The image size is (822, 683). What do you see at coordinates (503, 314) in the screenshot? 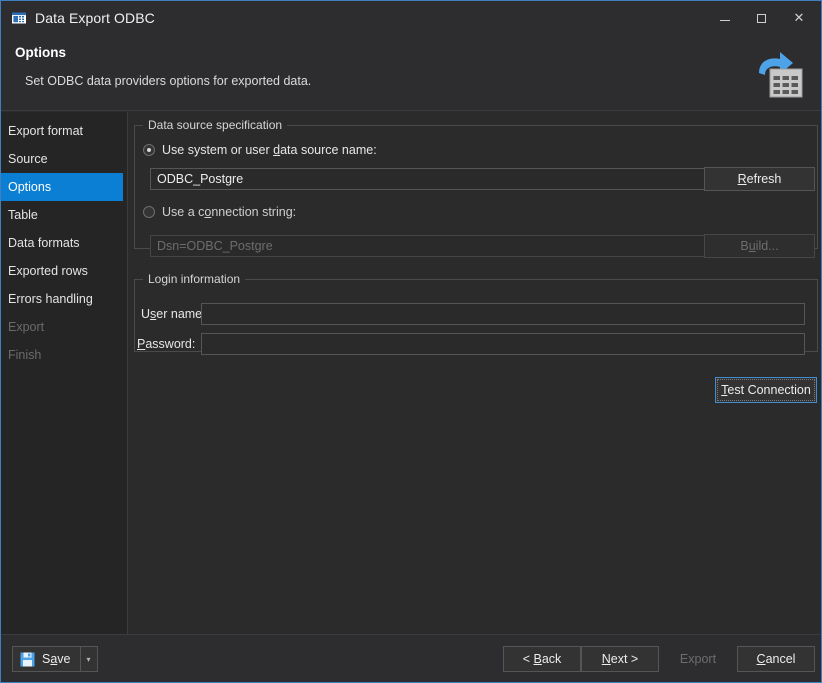
I see `username-input` at bounding box center [503, 314].